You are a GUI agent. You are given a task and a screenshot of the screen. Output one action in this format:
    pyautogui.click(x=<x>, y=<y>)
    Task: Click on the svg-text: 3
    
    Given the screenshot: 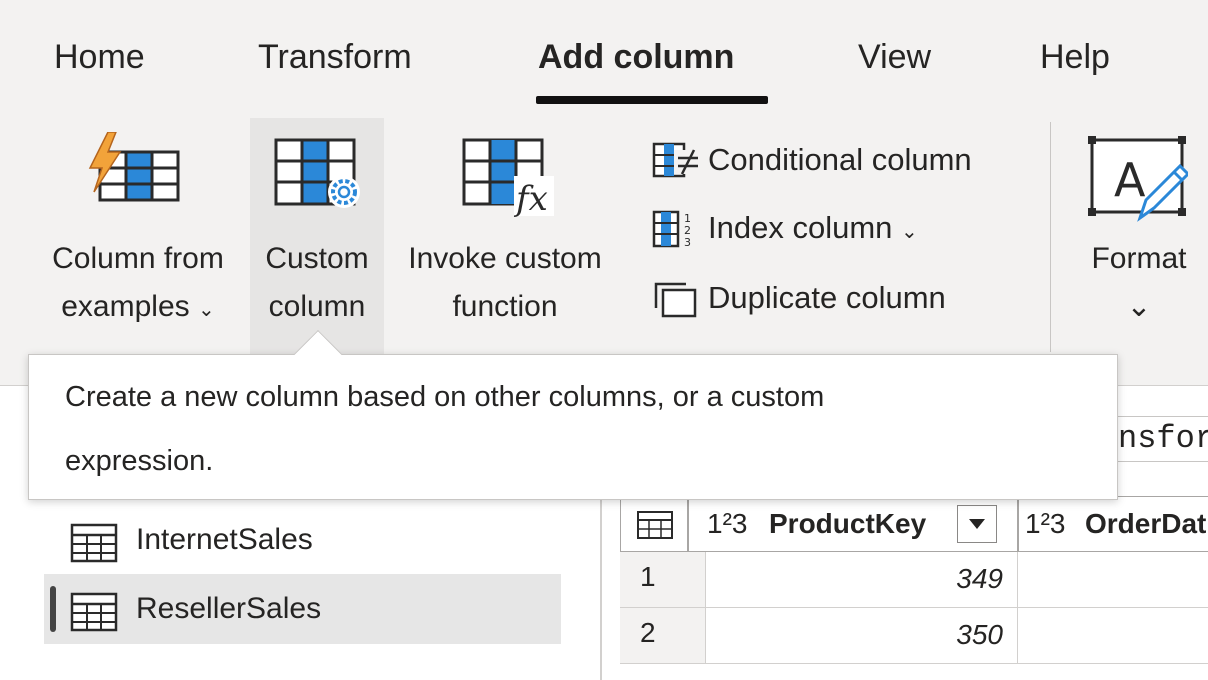 What is the action you would take?
    pyautogui.click(x=687, y=242)
    